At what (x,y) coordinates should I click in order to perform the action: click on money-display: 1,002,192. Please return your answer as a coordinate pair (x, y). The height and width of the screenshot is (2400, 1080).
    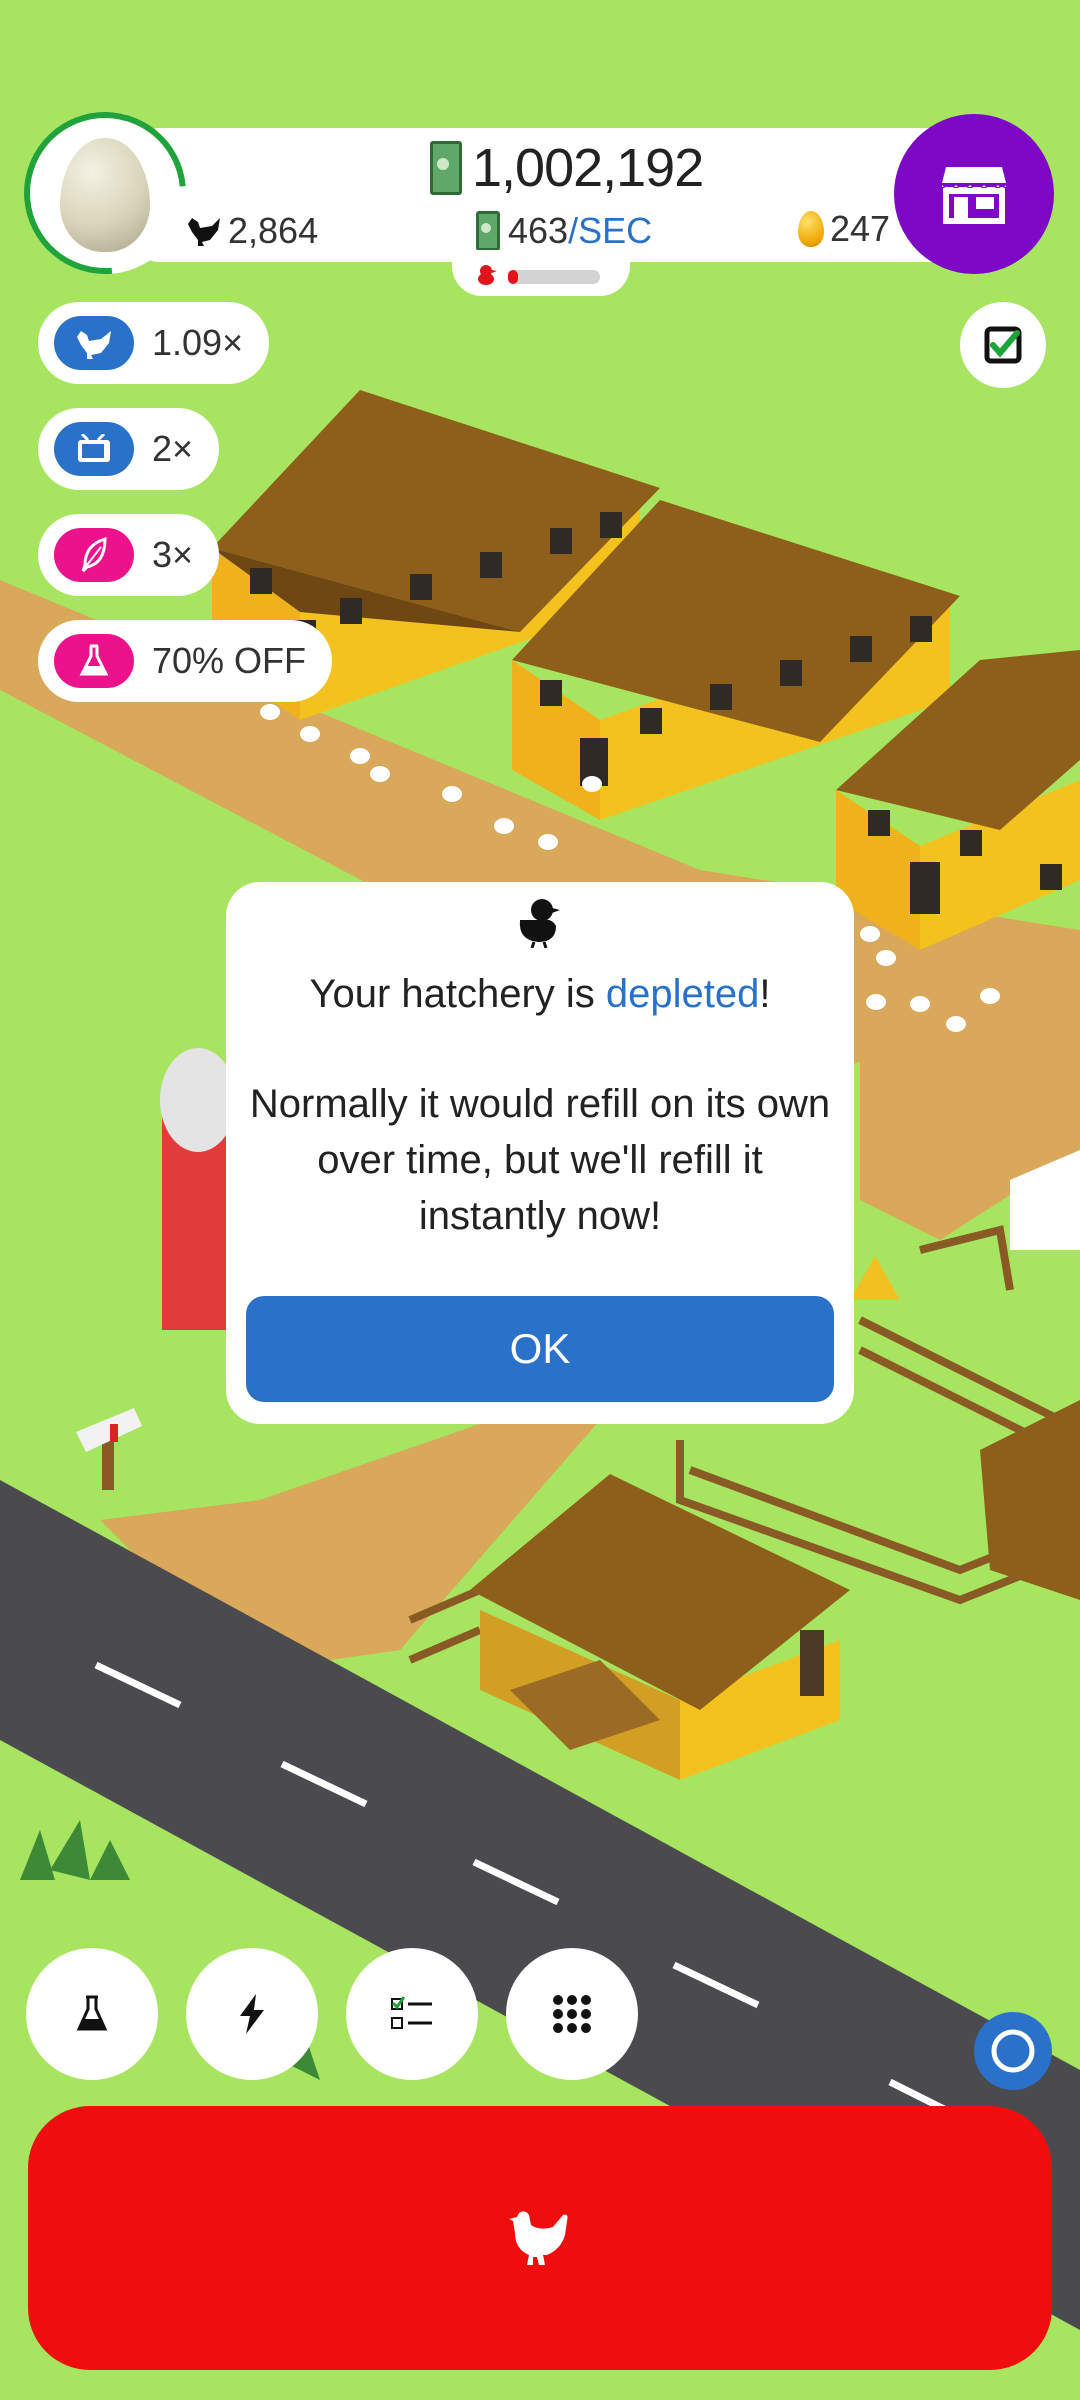
    Looking at the image, I should click on (567, 168).